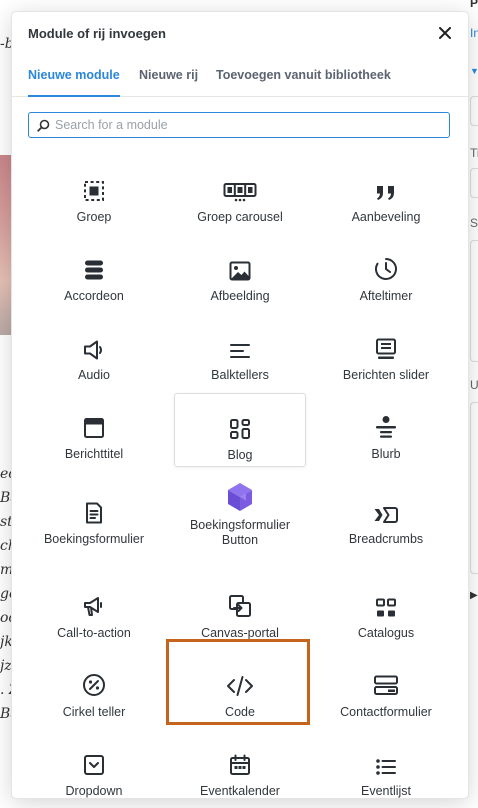  What do you see at coordinates (94, 454) in the screenshot?
I see `module-label: Berichttitel` at bounding box center [94, 454].